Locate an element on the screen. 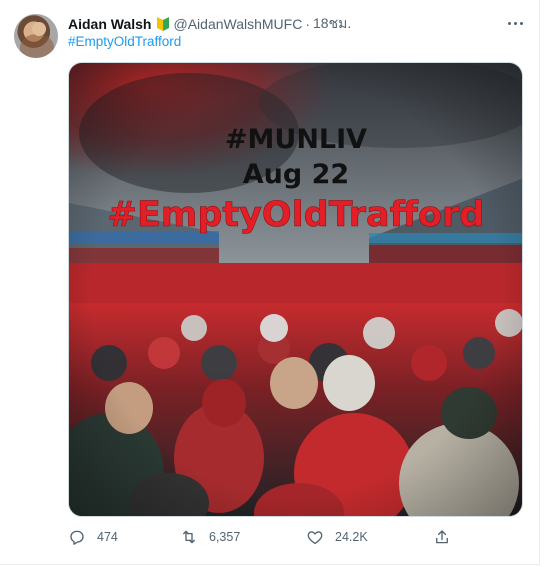  like-action: 24.2K is located at coordinates (337, 537).